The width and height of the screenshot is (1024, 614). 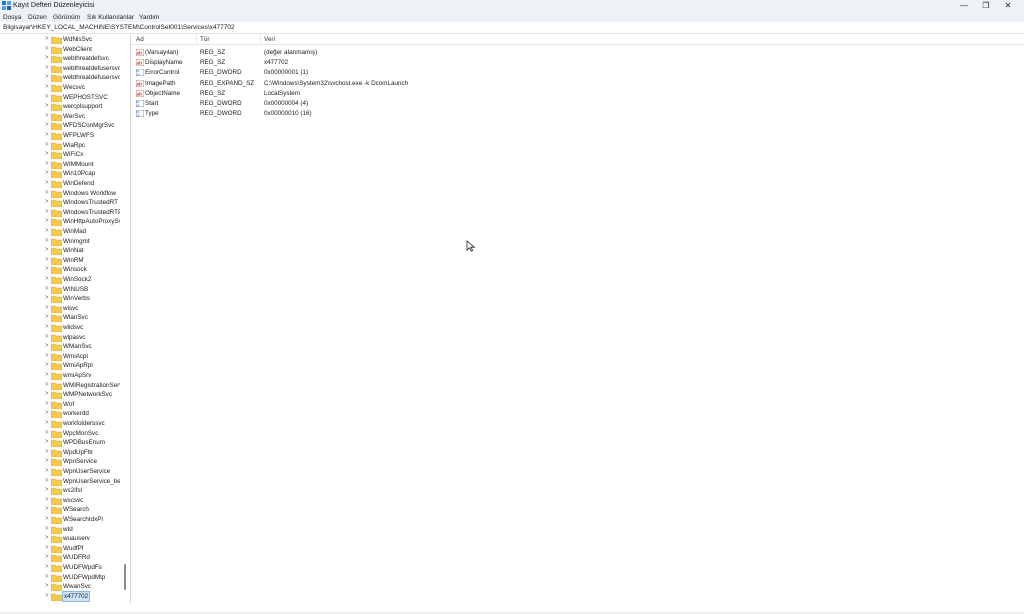 I want to click on value-row: ab (Varsayılan) REG_SZ (değer atanmamış), so click(x=578, y=53).